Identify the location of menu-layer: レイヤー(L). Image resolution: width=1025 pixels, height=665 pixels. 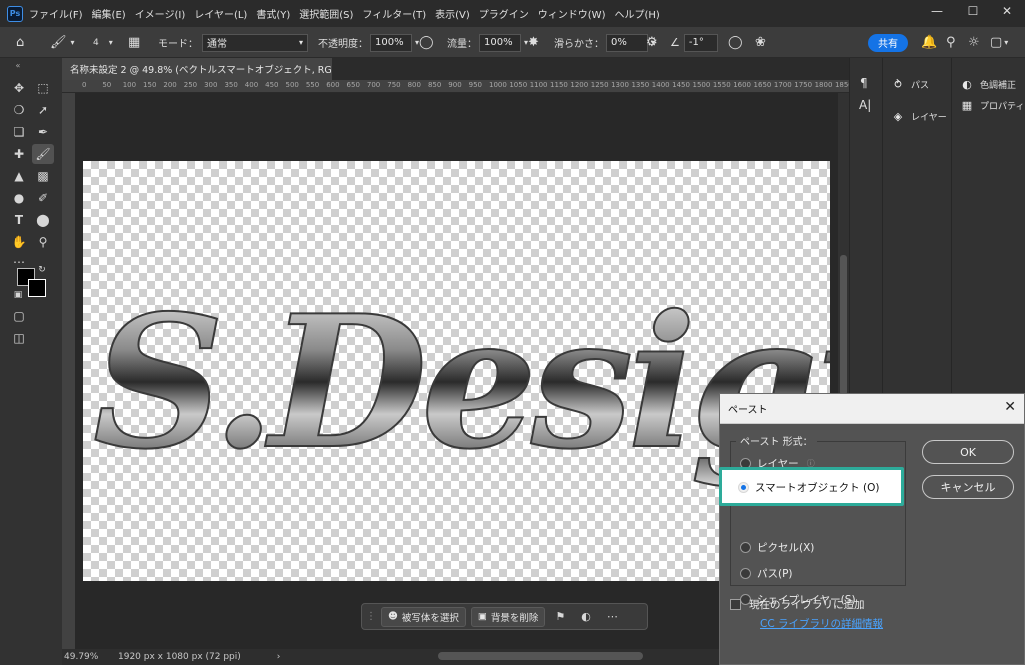
(220, 13).